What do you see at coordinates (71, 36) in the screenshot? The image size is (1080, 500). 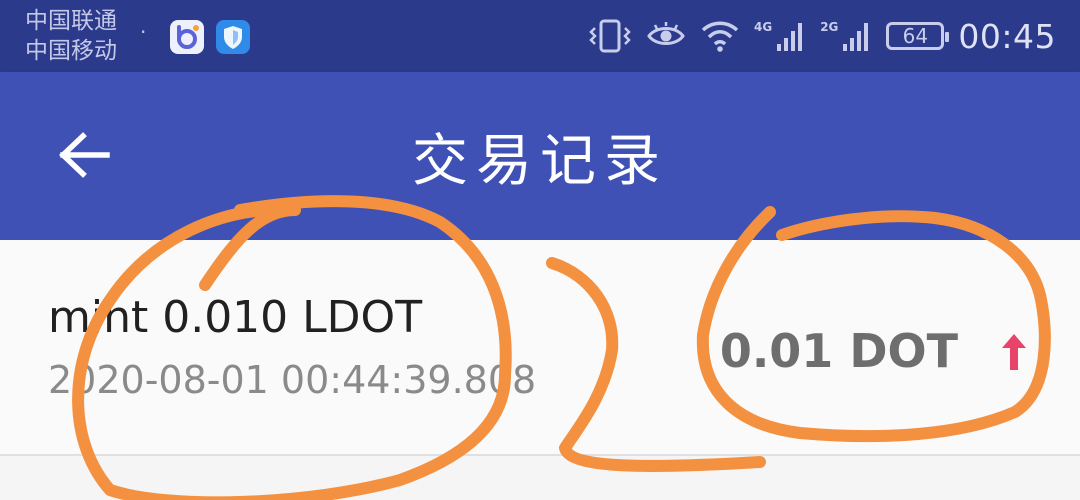 I see `carrier-info: 中国联通 中国移动` at bounding box center [71, 36].